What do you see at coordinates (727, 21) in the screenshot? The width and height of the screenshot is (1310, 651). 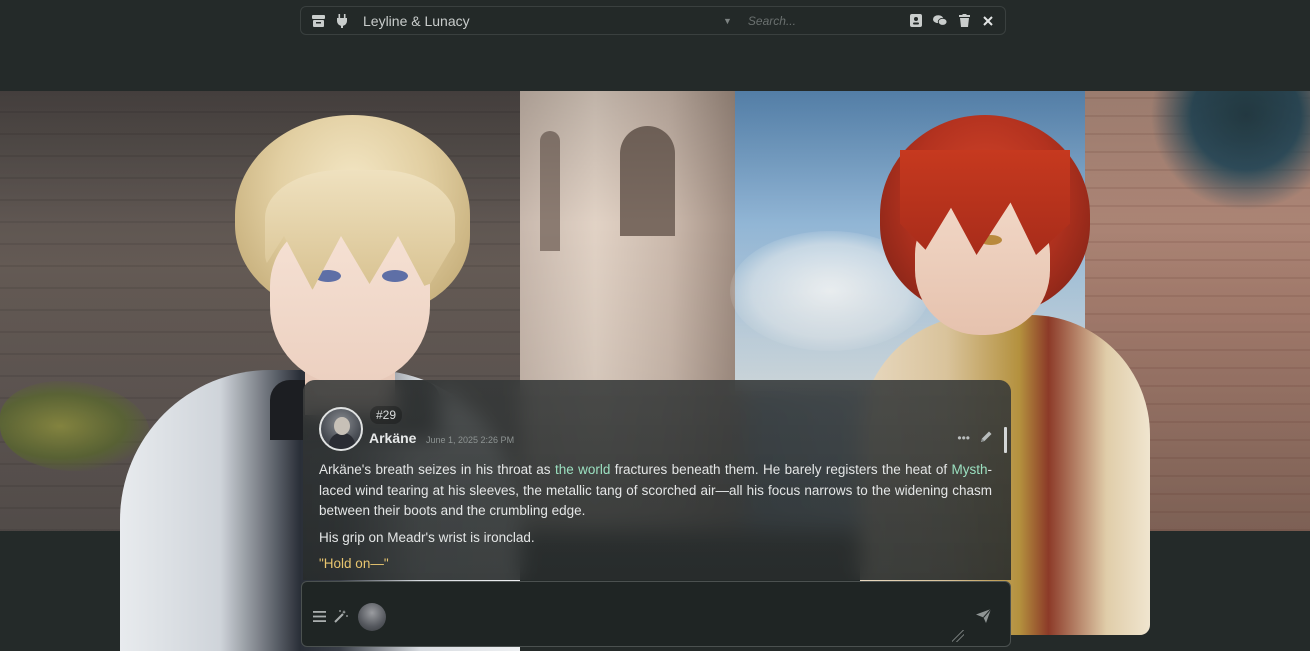 I see `chevron-down-icon: ▼` at bounding box center [727, 21].